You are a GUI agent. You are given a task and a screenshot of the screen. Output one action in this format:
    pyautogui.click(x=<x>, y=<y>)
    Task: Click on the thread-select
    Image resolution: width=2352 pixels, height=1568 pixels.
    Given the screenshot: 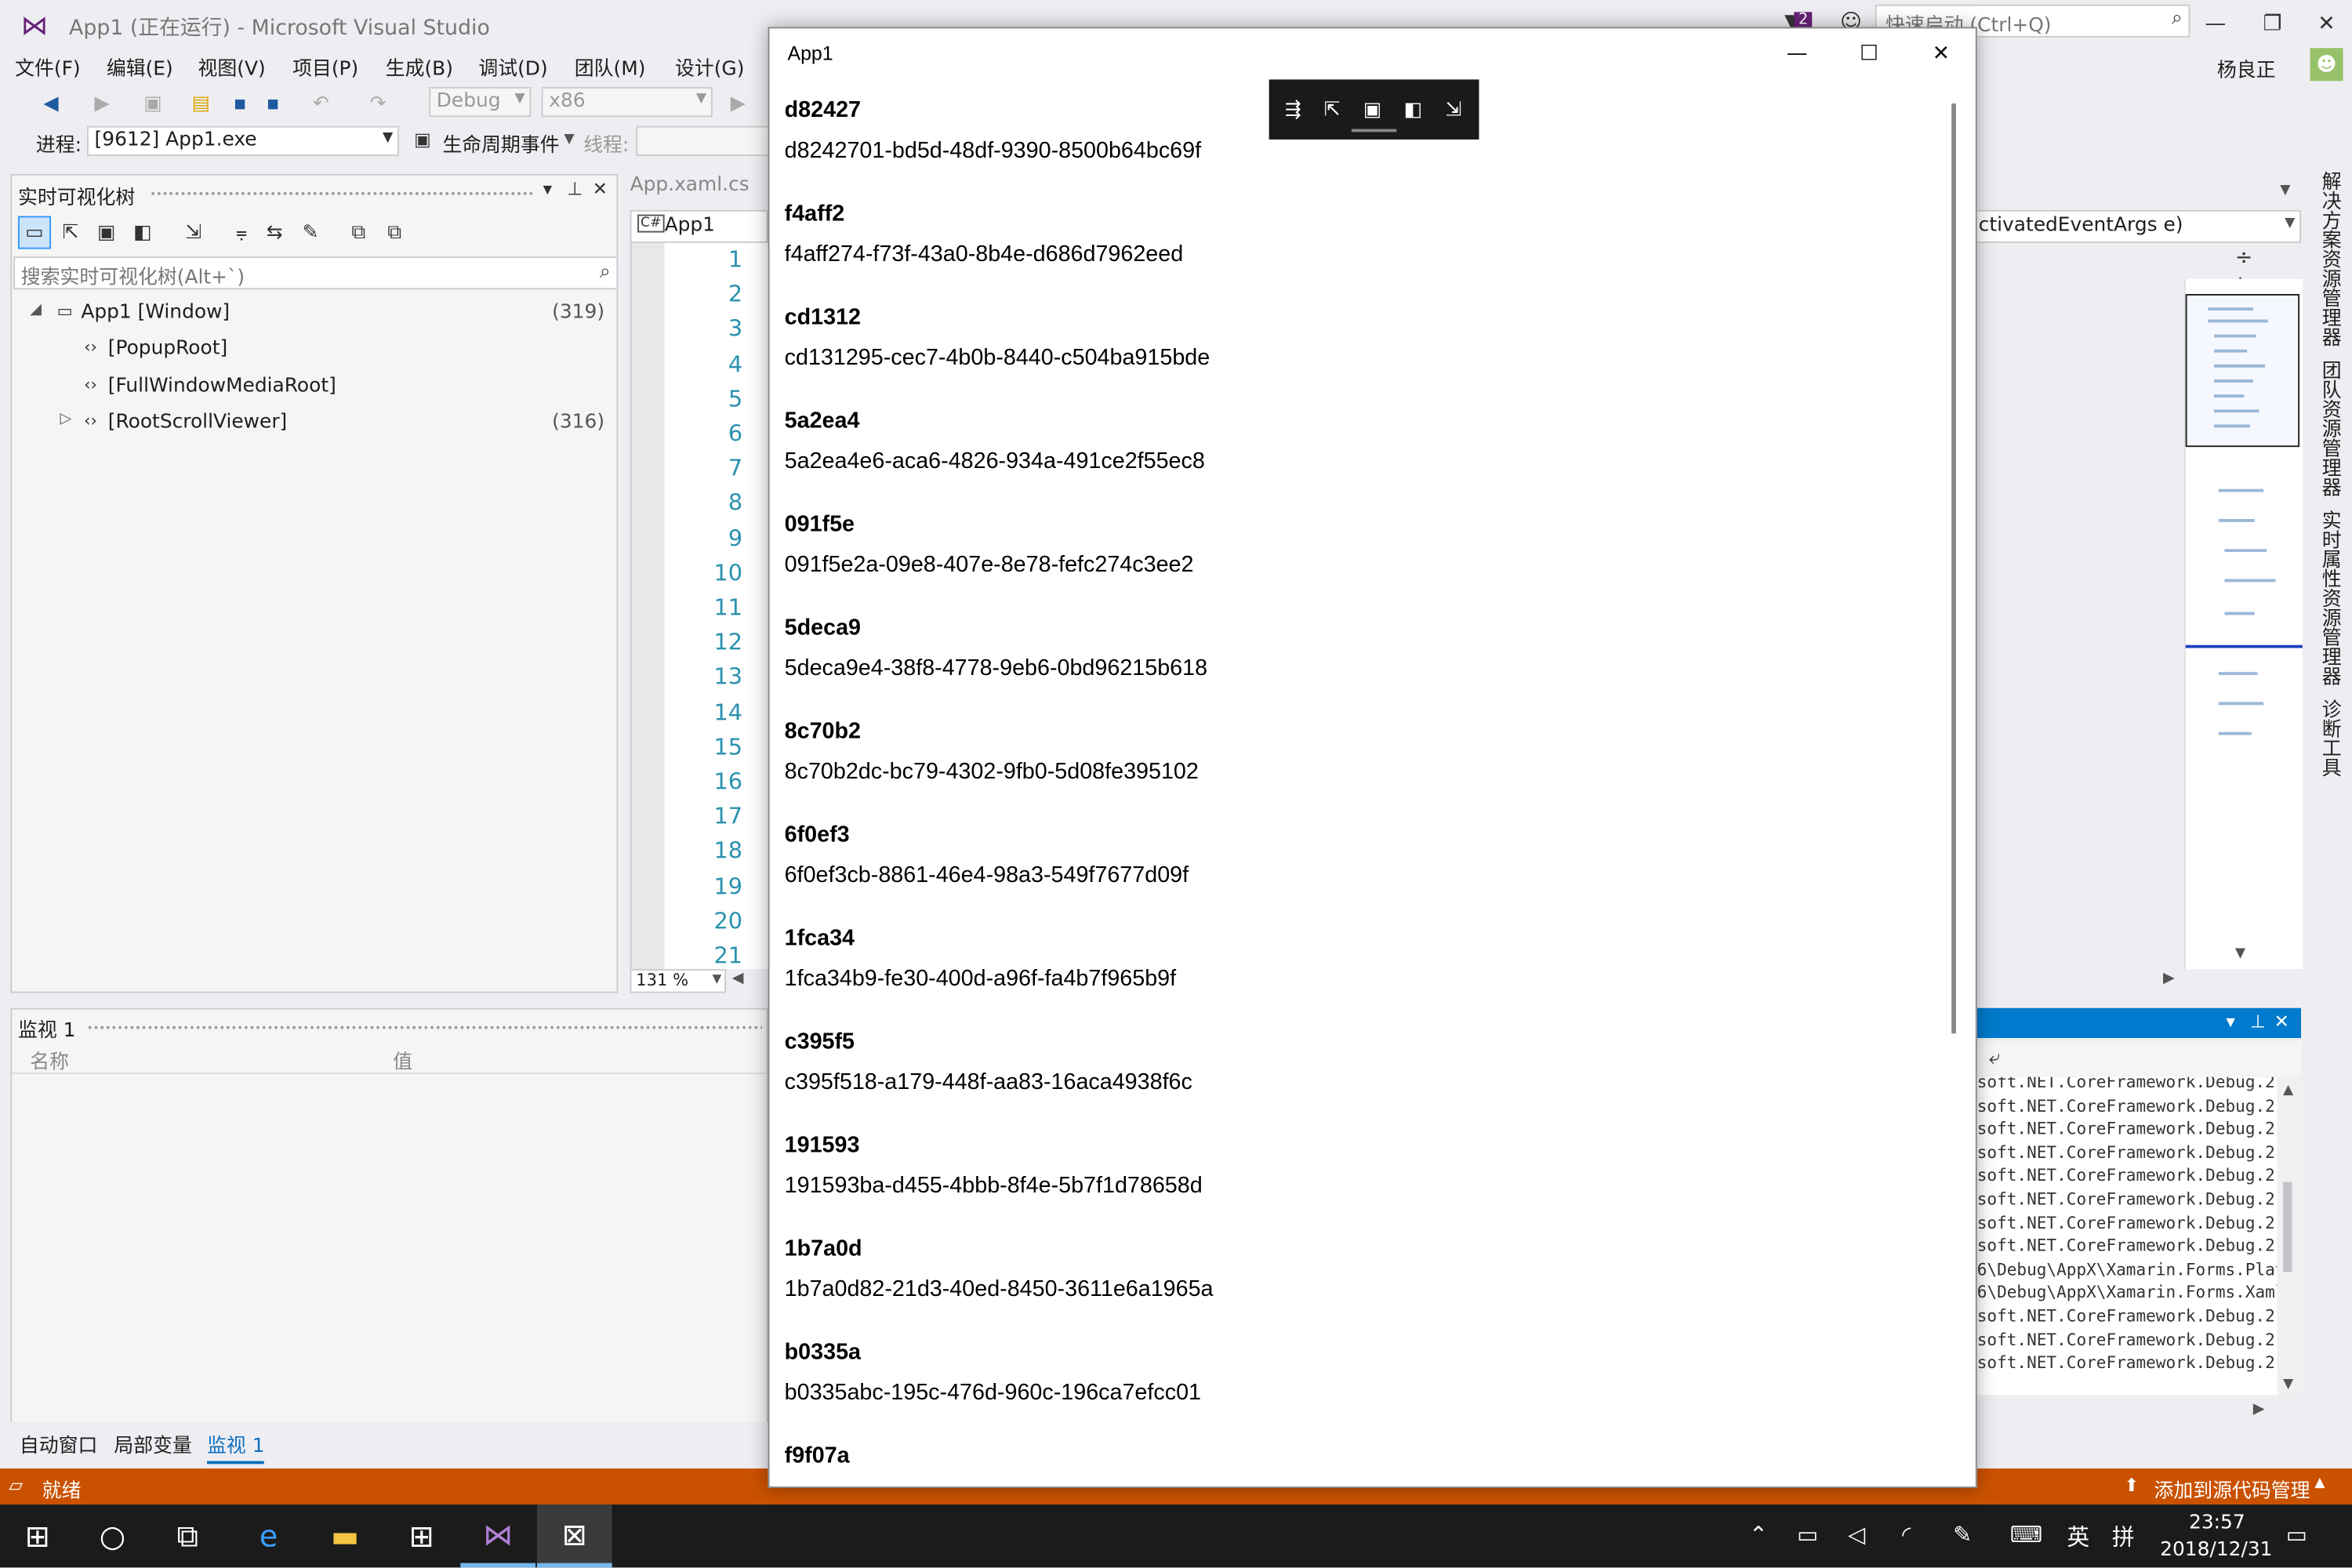 What is the action you would take?
    pyautogui.click(x=703, y=140)
    